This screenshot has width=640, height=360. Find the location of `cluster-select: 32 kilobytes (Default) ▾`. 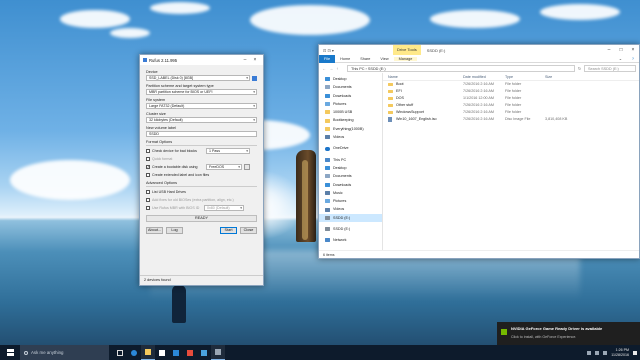

cluster-select: 32 kilobytes (Default) ▾ is located at coordinates (201, 120).